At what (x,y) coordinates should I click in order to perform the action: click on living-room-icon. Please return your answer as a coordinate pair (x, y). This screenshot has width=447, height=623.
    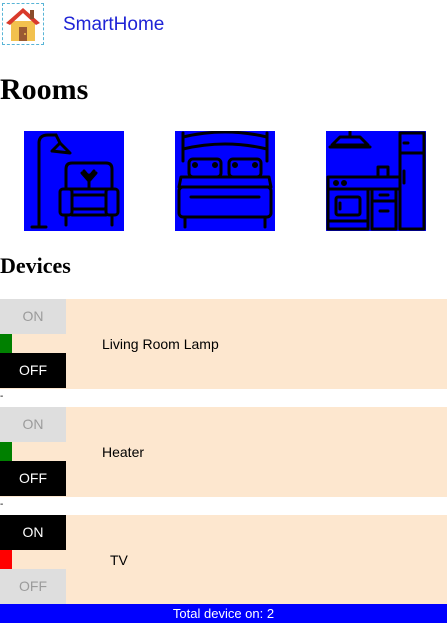
    Looking at the image, I should click on (75, 181).